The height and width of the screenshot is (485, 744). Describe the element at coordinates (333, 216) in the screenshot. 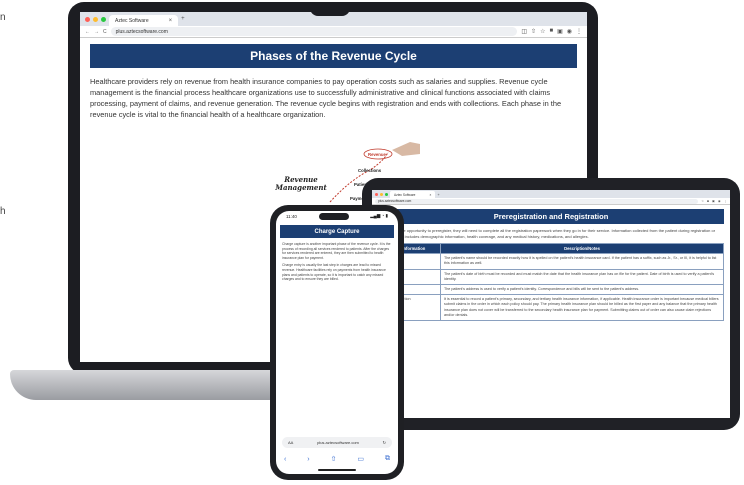

I see `dynamic-island` at that location.